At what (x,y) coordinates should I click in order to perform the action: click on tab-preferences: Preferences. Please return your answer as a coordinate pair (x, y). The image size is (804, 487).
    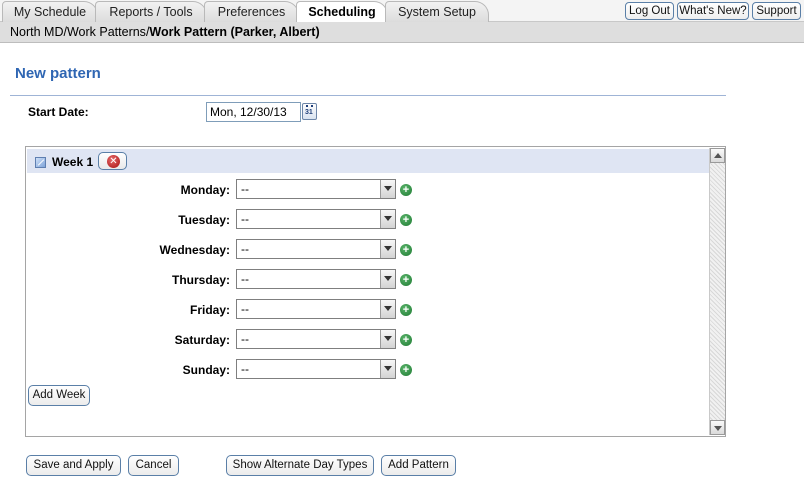
    Looking at the image, I should click on (251, 11).